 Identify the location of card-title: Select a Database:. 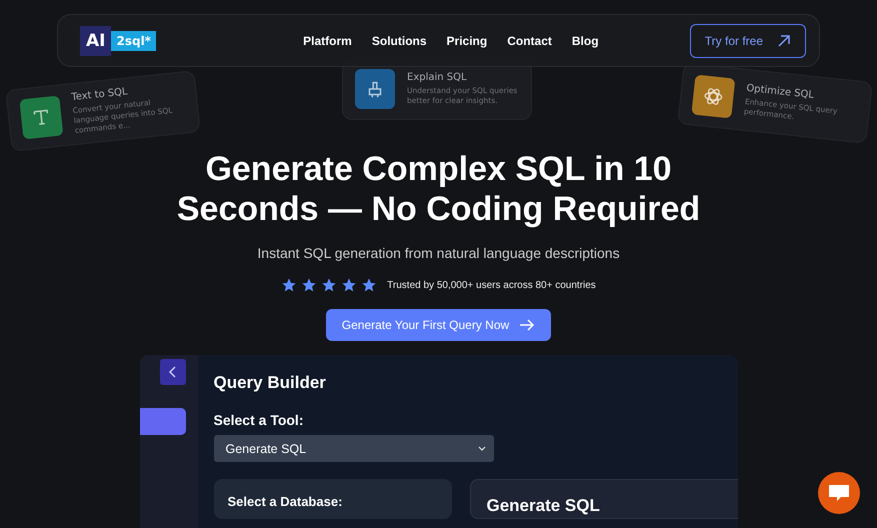
(285, 502).